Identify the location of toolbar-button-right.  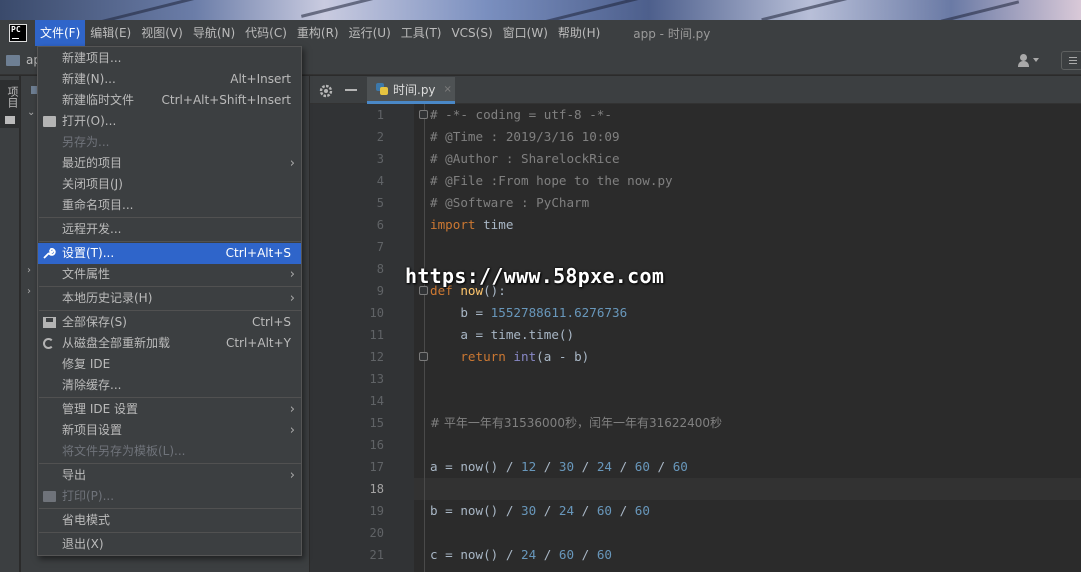
(1071, 60).